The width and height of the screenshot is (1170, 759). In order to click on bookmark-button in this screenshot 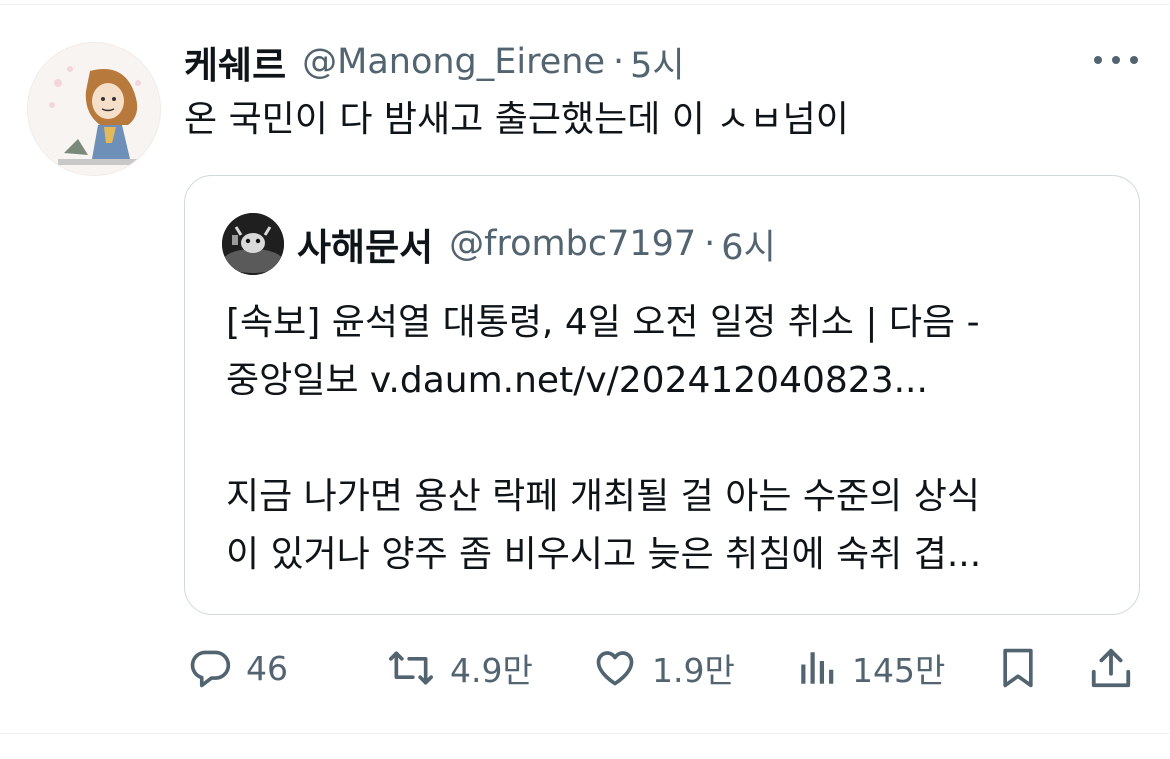, I will do `click(1018, 668)`.